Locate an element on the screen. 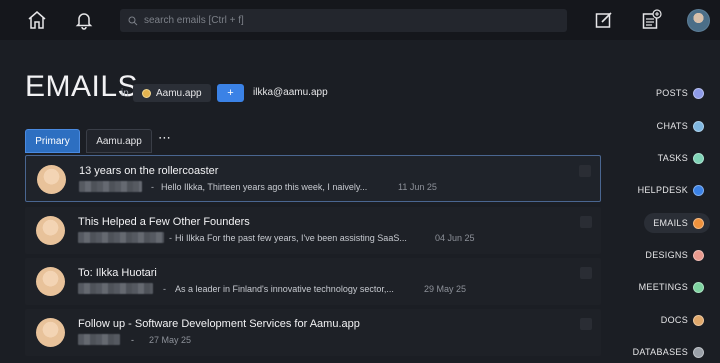 This screenshot has width=720, height=363. email-date: 04 Jun 25 is located at coordinates (455, 238).